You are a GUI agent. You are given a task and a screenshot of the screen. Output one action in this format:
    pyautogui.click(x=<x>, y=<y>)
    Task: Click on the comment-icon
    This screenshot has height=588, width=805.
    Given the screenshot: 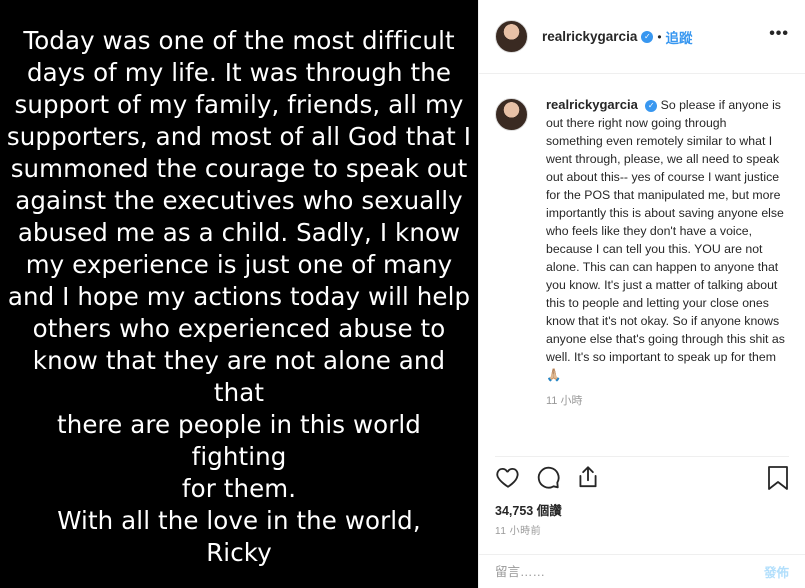 What is the action you would take?
    pyautogui.click(x=548, y=477)
    